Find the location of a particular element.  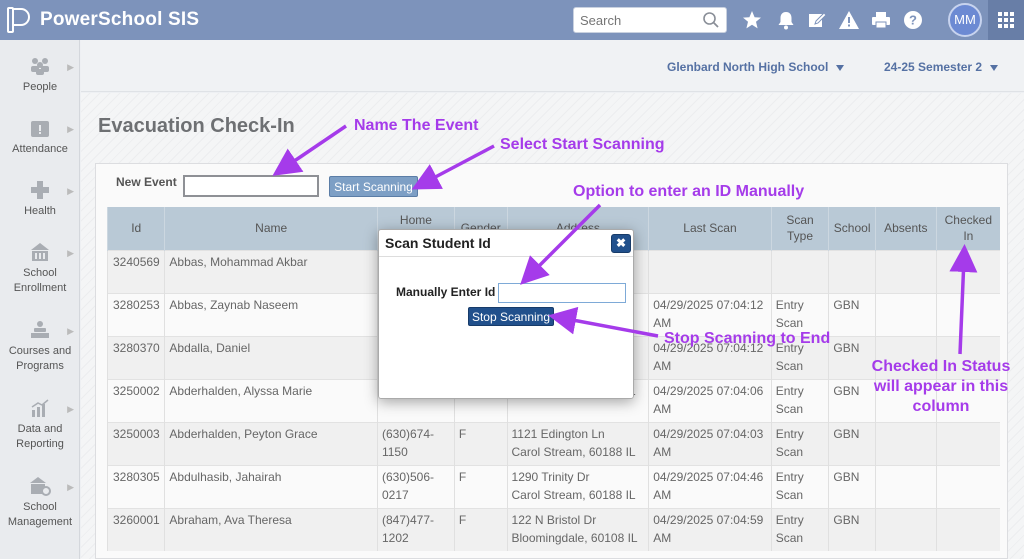

cell-last-scan: 04/29/2025 07:04:03 AM is located at coordinates (710, 443).